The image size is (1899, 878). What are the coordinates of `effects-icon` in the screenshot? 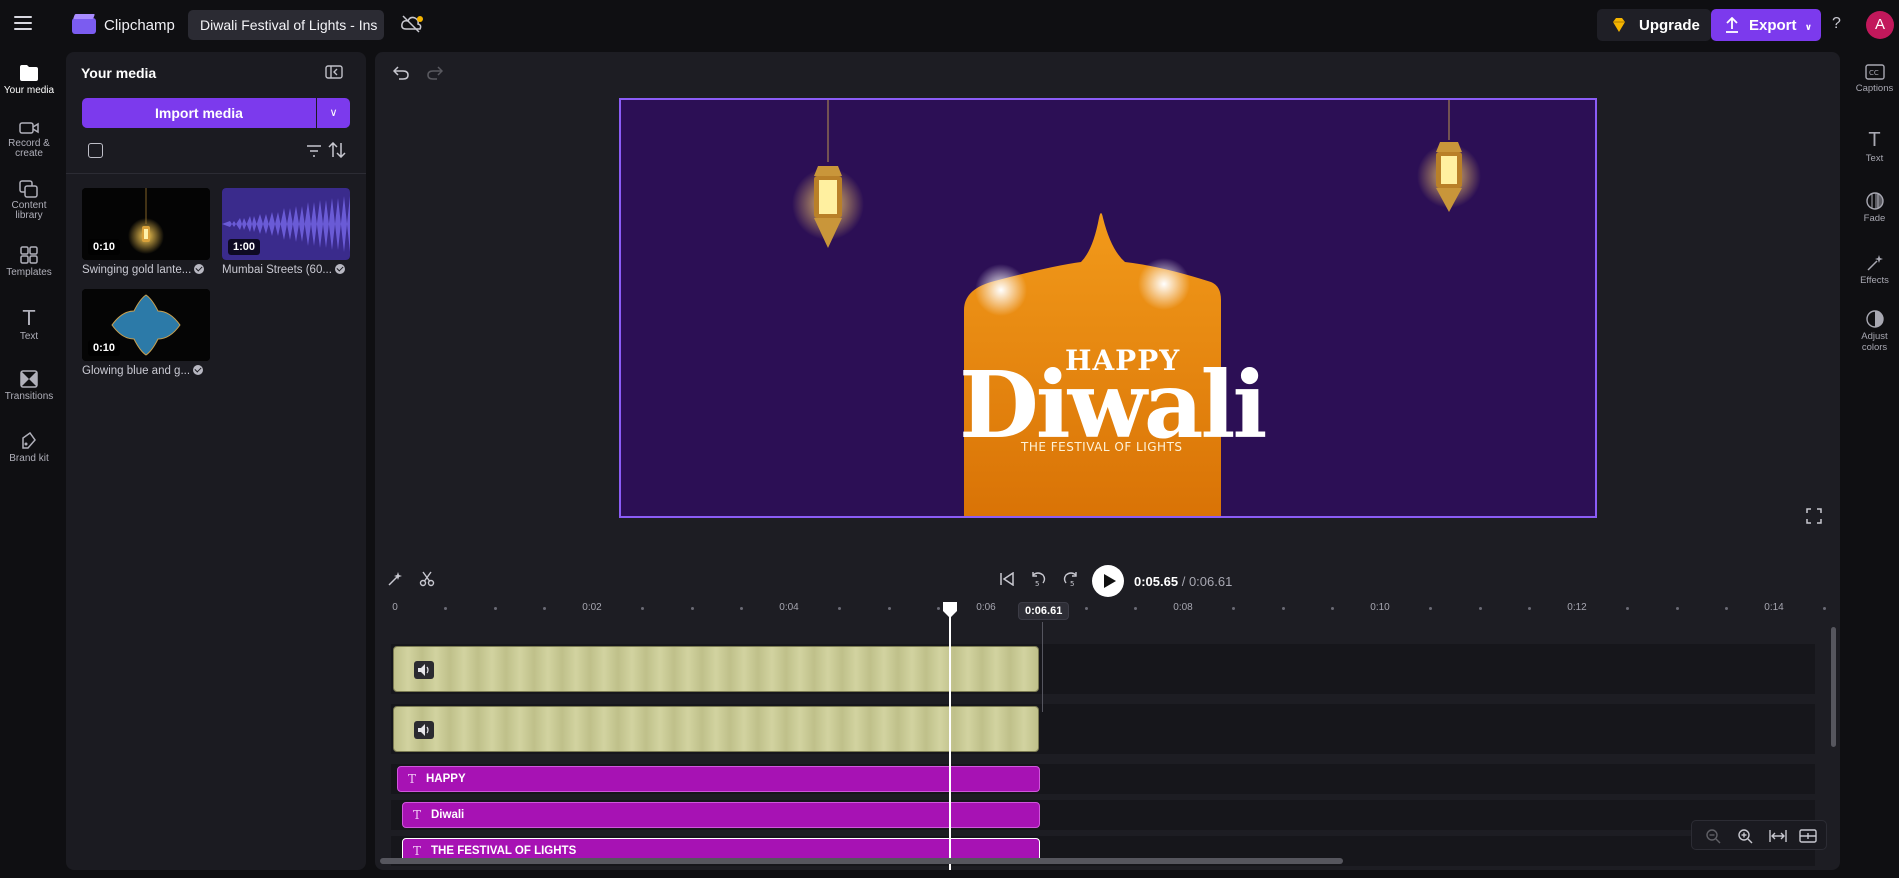 It's located at (1874, 263).